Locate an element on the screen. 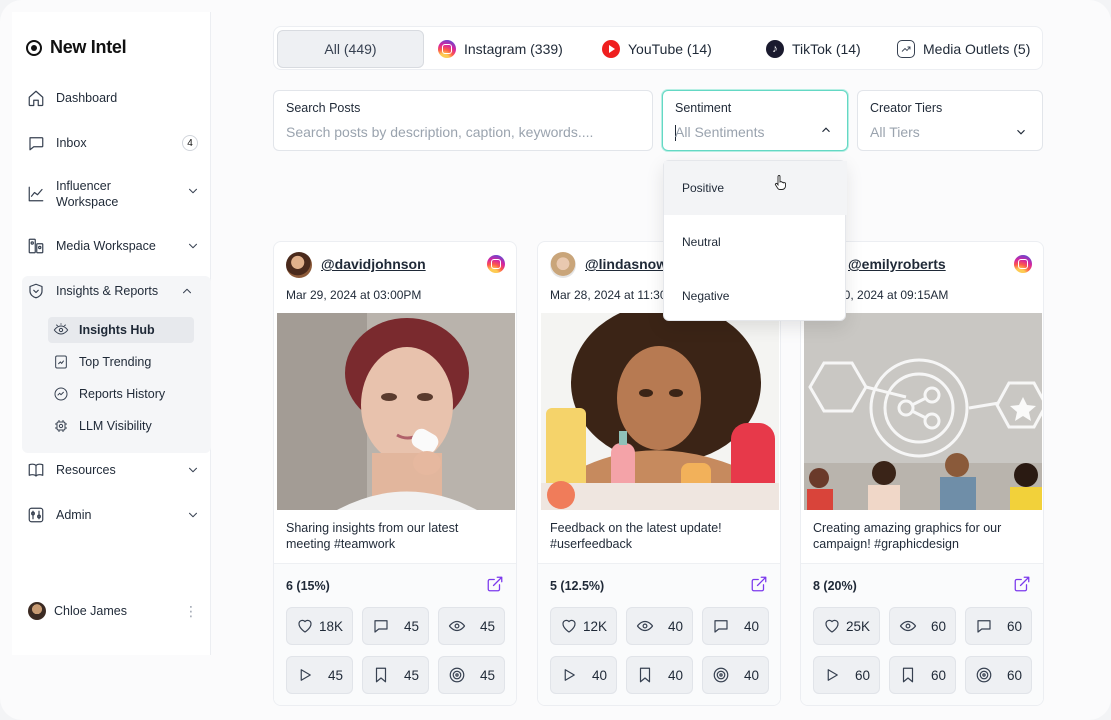 This screenshot has width=1111, height=720. sidebar-item-insights-reports: Insights & Reports is located at coordinates (115, 291).